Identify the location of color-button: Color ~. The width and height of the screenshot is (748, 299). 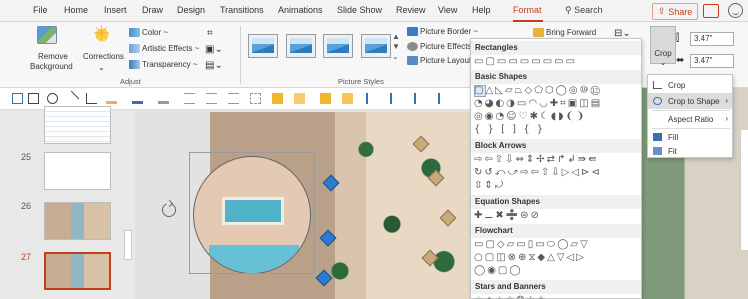
(149, 33).